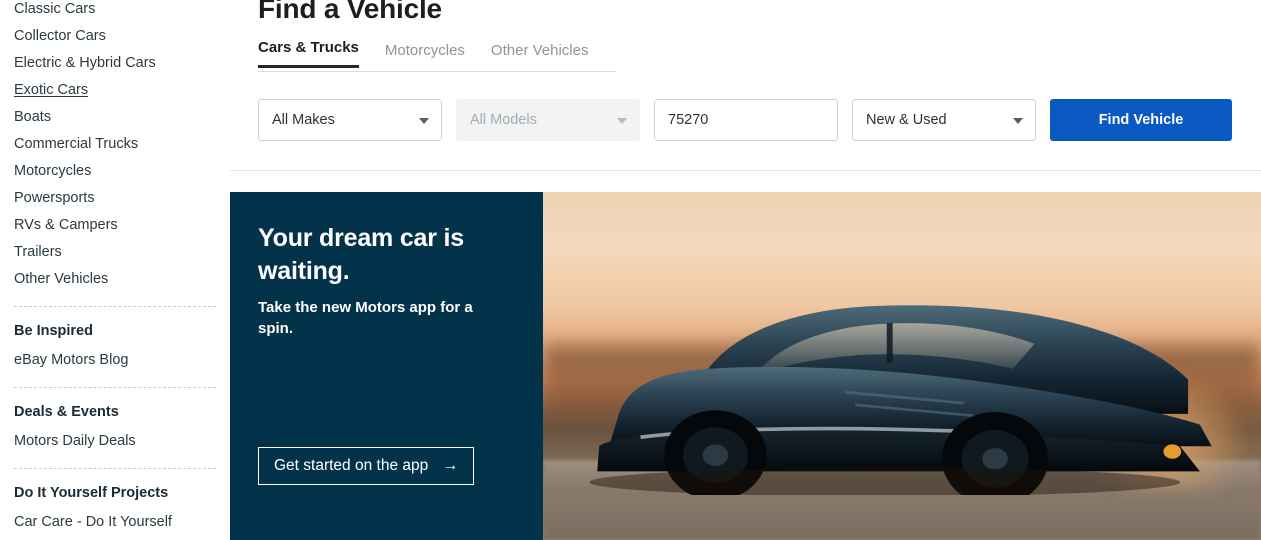 Image resolution: width=1261 pixels, height=540 pixels. I want to click on sidebar-item-boats: Boats, so click(115, 117).